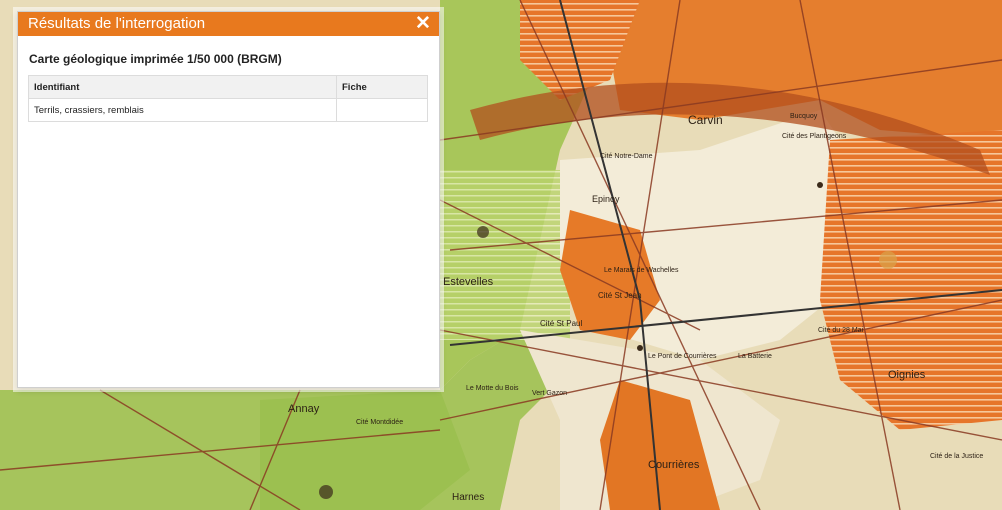 The width and height of the screenshot is (1002, 510). What do you see at coordinates (117, 23) in the screenshot?
I see `popup-title: Résultats de l'interrogation` at bounding box center [117, 23].